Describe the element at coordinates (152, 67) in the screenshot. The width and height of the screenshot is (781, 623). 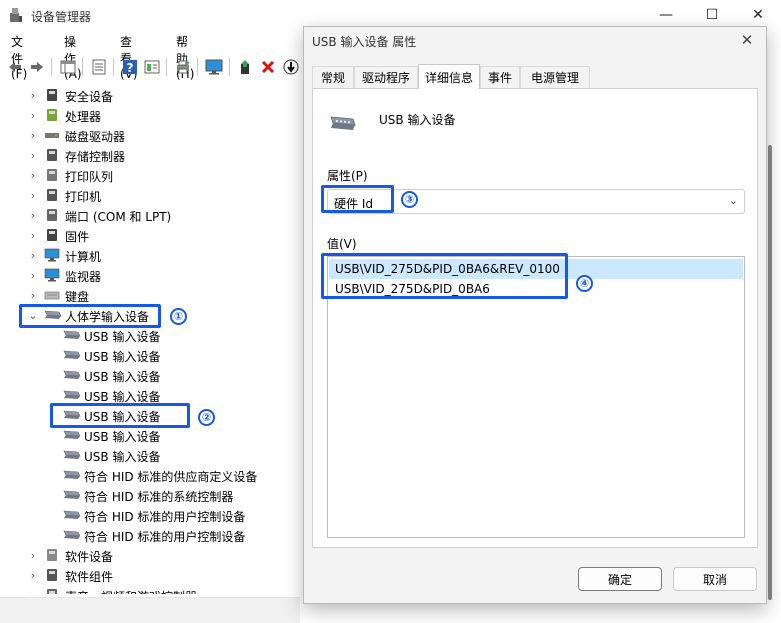
I see `view-icon` at that location.